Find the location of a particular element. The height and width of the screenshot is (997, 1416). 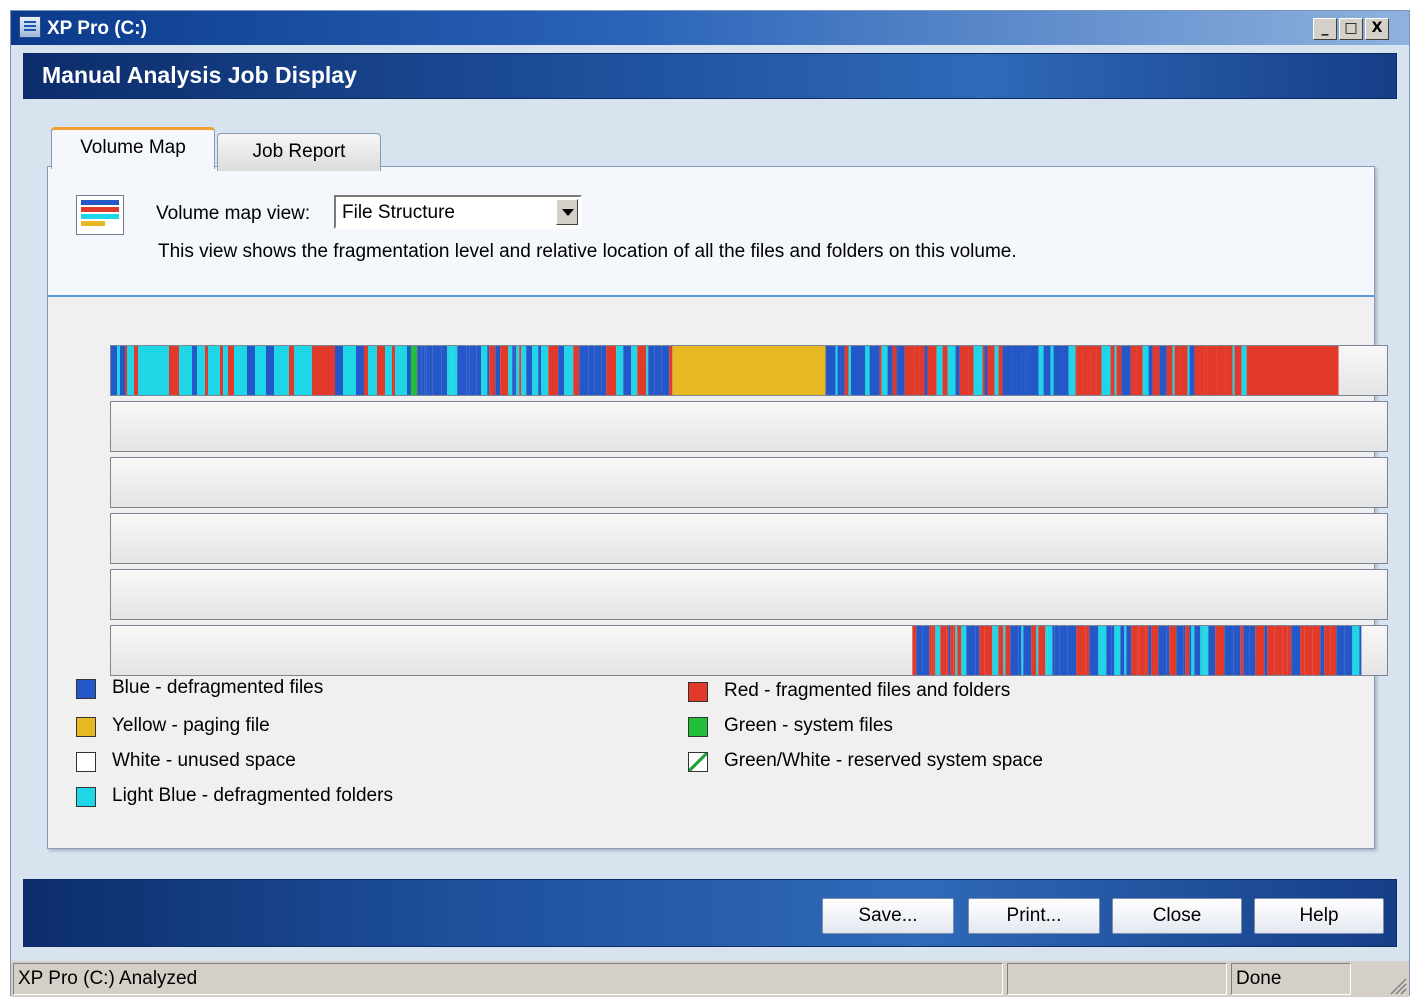

minimize-button: _ is located at coordinates (1325, 29).